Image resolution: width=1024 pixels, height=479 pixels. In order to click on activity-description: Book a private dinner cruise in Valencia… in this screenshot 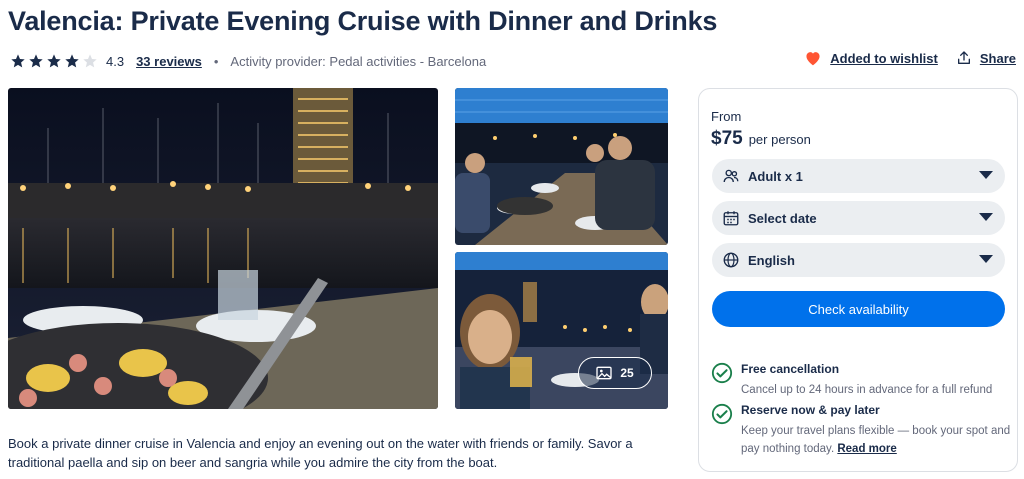, I will do `click(320, 453)`.